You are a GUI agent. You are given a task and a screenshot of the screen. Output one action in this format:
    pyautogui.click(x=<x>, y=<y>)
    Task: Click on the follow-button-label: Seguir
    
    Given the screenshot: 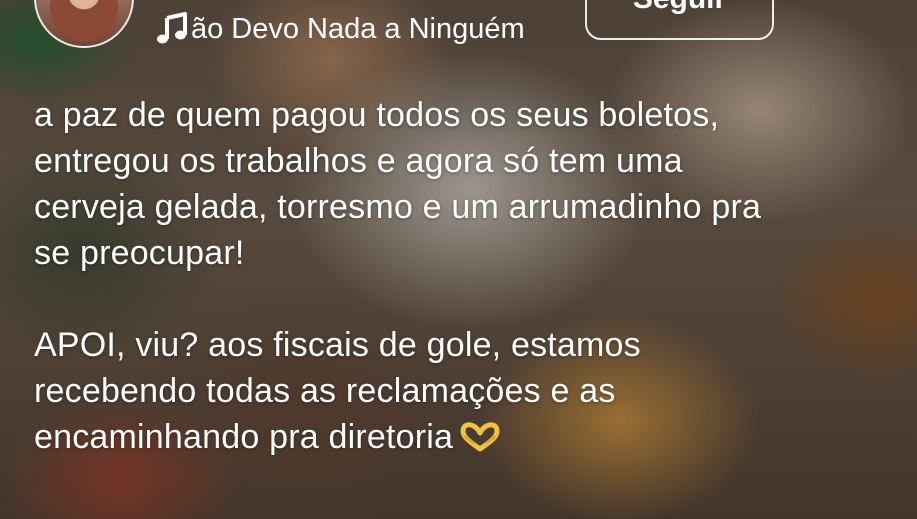 What is the action you would take?
    pyautogui.click(x=679, y=19)
    